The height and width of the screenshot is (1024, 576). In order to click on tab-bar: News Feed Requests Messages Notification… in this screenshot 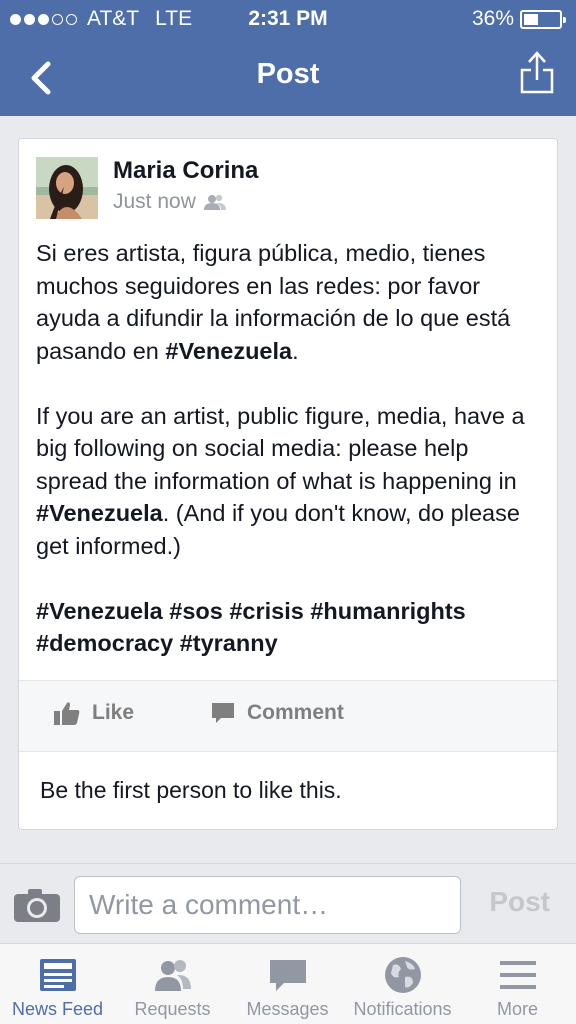, I will do `click(288, 983)`.